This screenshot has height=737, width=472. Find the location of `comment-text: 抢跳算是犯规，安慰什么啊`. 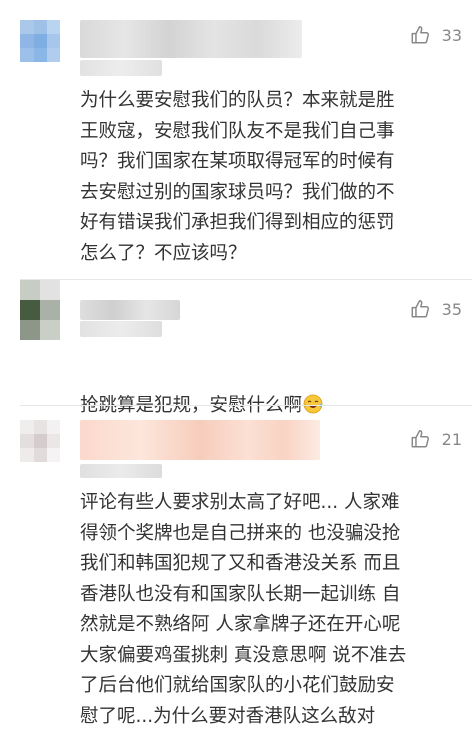

comment-text: 抢跳算是犯规，安慰什么啊 is located at coordinates (270, 390).